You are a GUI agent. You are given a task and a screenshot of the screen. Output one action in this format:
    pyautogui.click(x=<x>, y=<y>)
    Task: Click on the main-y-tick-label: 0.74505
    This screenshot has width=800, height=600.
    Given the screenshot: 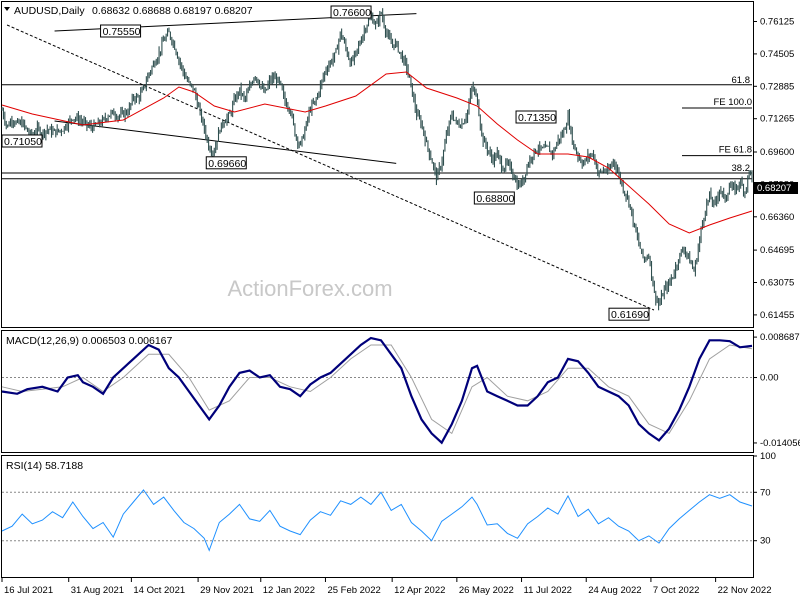 What is the action you would take?
    pyautogui.click(x=777, y=54)
    